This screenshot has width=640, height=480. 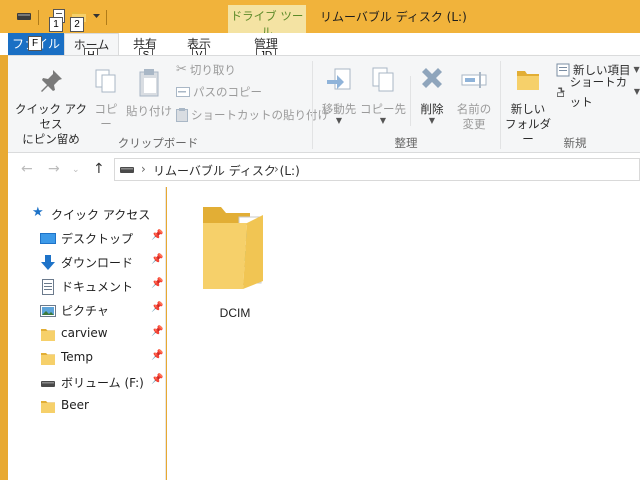 I want to click on clipboard-group-label: クリップボード, so click(x=158, y=143).